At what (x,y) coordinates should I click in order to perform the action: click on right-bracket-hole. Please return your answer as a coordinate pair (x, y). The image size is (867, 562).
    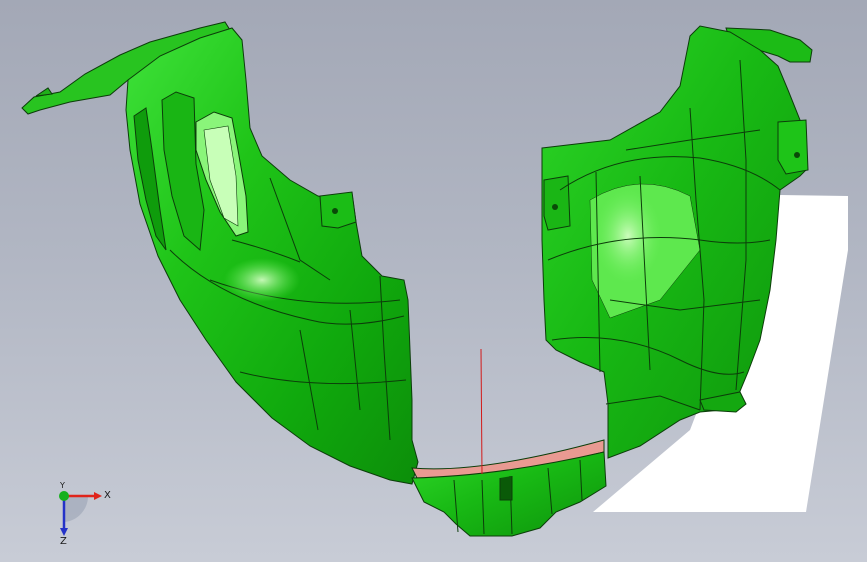
    Looking at the image, I should click on (797, 155).